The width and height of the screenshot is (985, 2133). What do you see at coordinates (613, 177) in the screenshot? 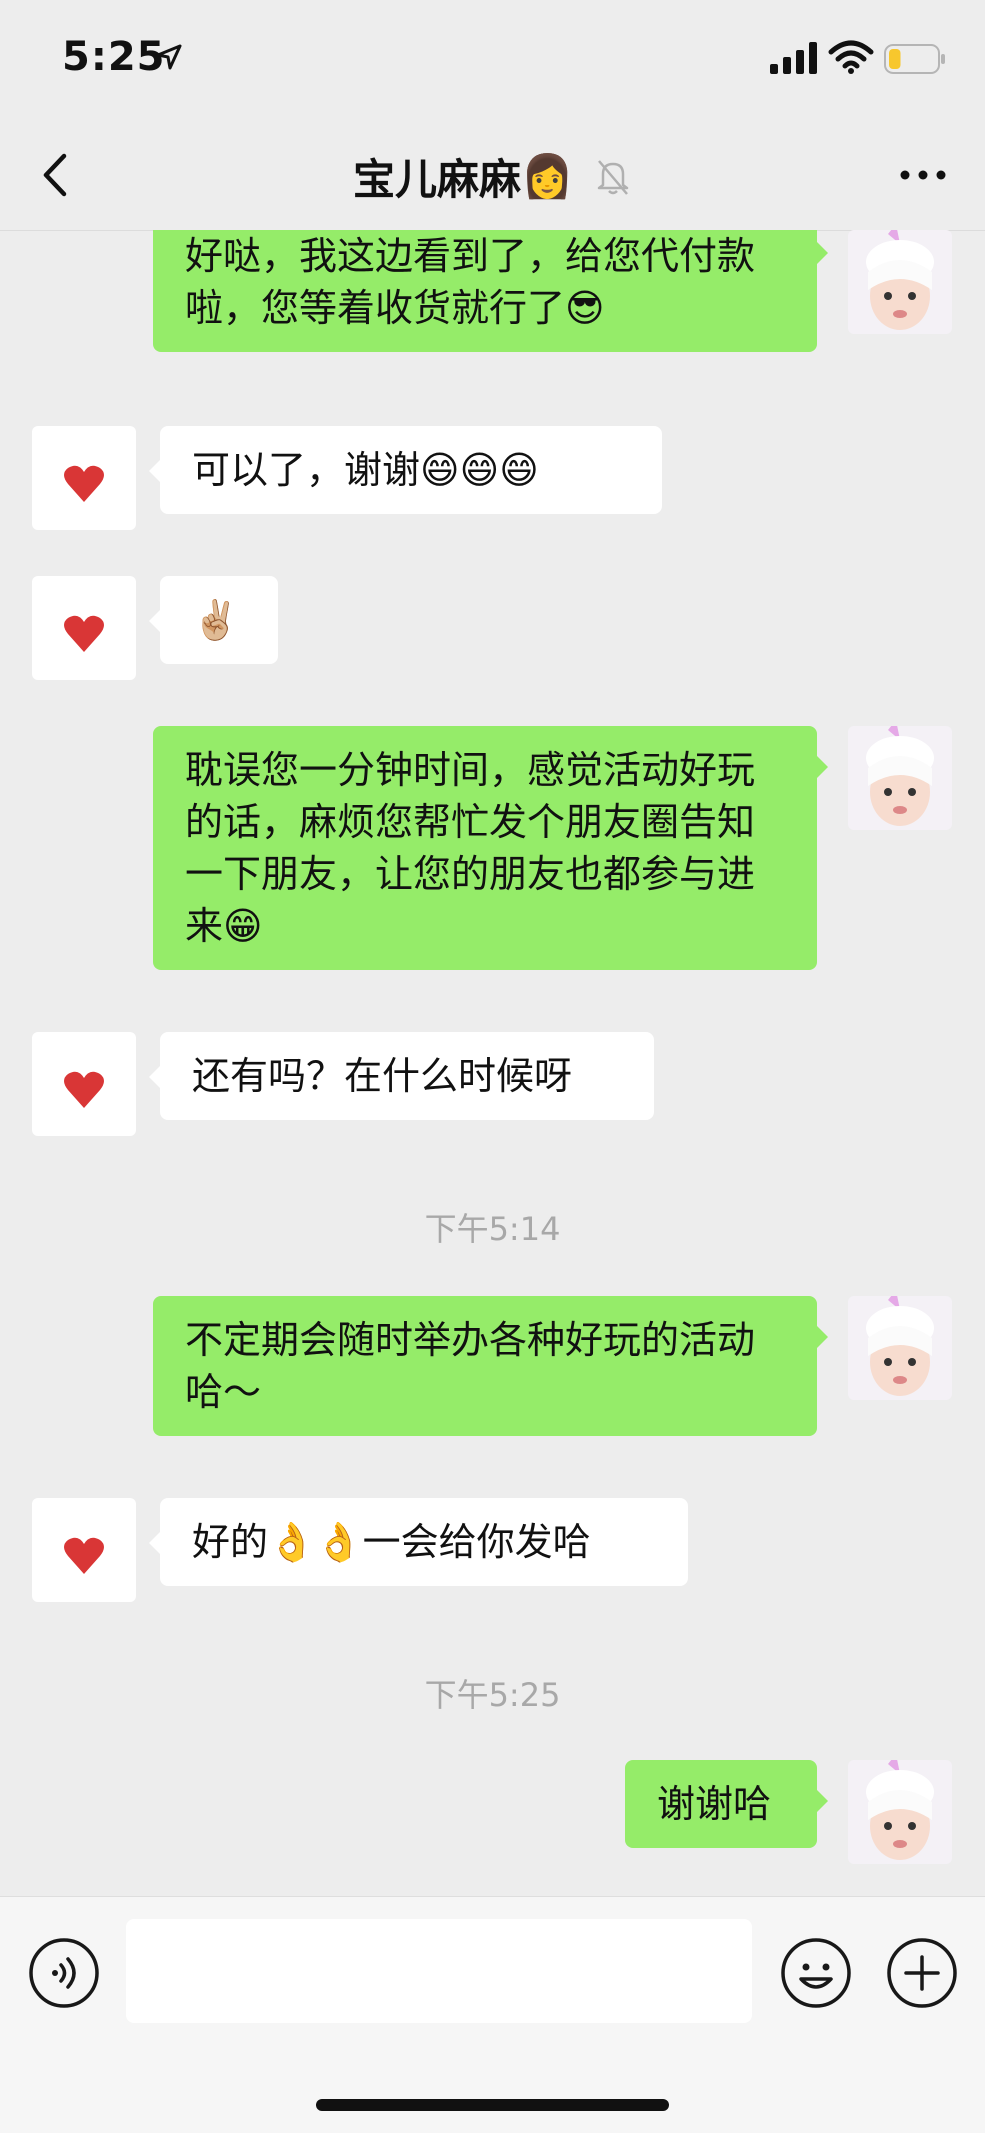
I see `mute-notifications-icon` at bounding box center [613, 177].